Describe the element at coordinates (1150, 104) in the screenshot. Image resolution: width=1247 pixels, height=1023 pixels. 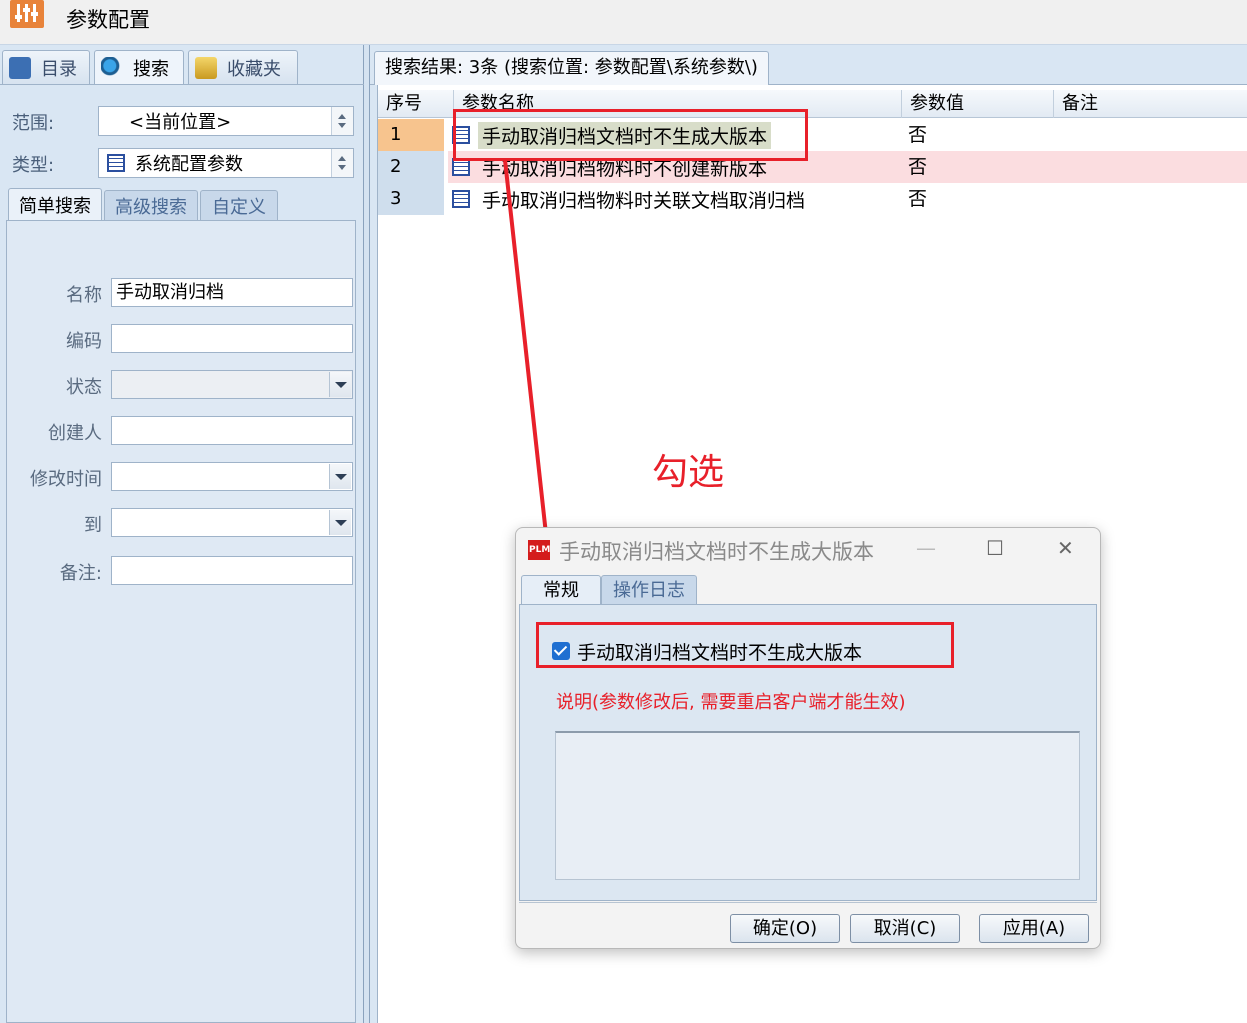
I see `col-remark: 备注` at that location.